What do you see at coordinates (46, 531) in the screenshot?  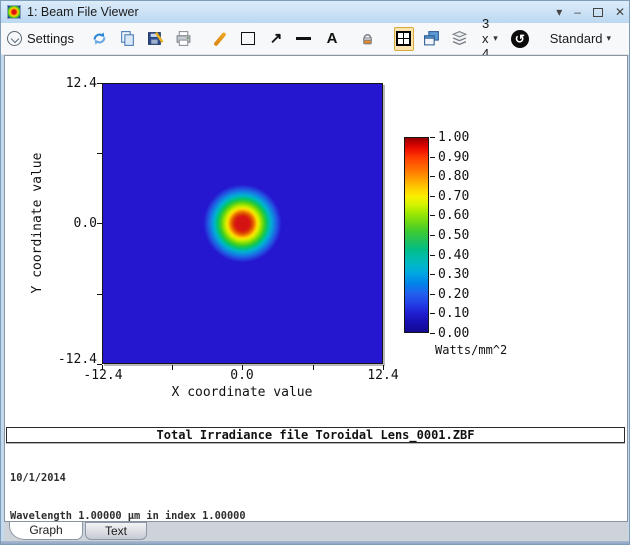 I see `tab-graph: Graph` at bounding box center [46, 531].